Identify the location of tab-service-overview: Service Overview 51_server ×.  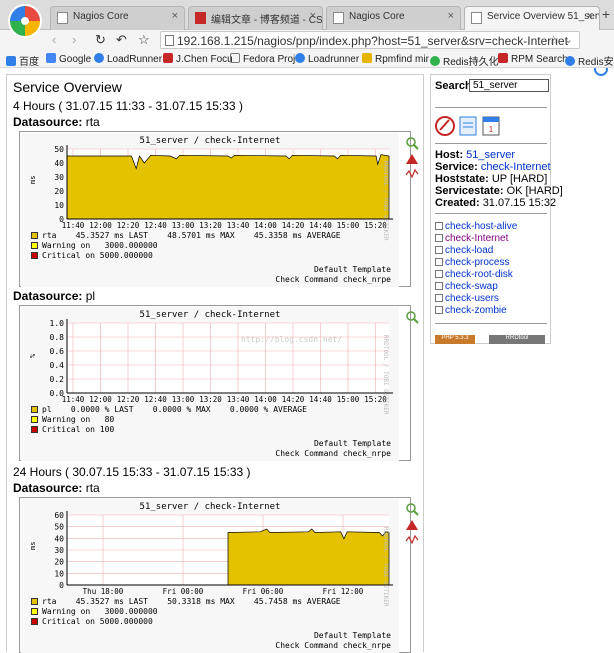
(532, 18).